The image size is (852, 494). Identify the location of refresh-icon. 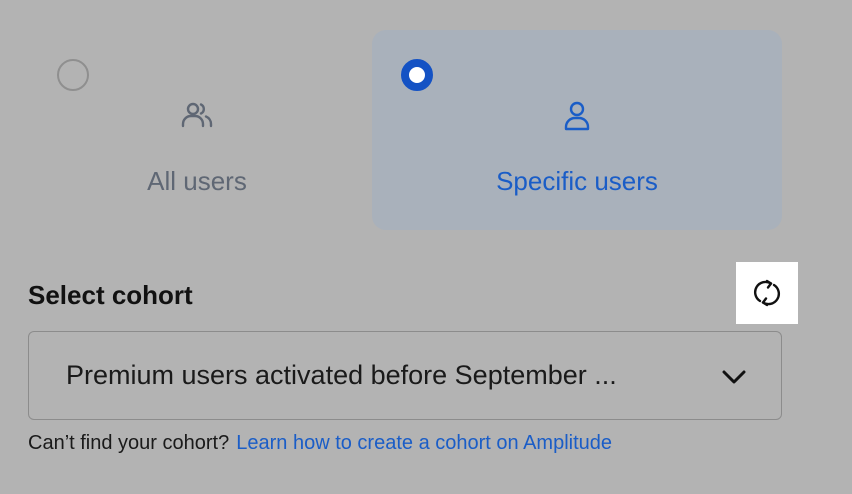
(767, 293).